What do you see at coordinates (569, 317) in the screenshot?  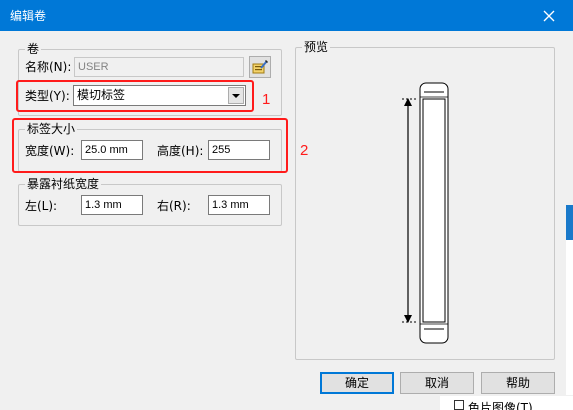 I see `background-window-edge` at bounding box center [569, 317].